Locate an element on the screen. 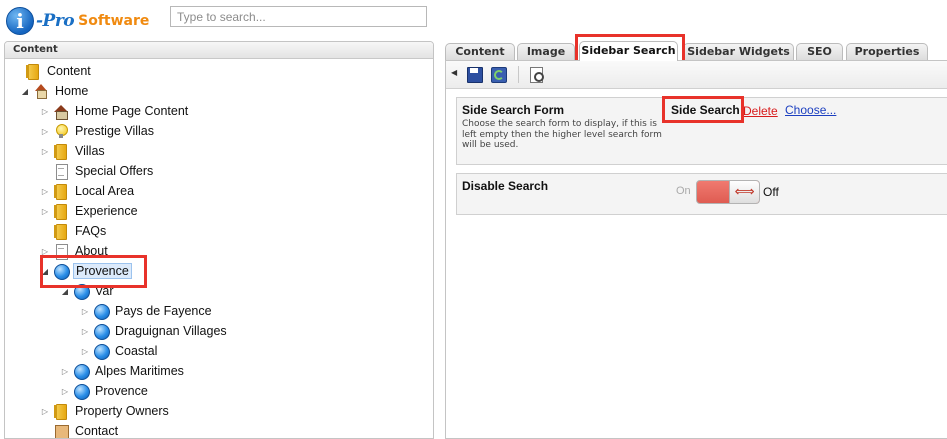 This screenshot has width=947, height=439. tree-node-provence-selected: ◢ Provence is located at coordinates (85, 271).